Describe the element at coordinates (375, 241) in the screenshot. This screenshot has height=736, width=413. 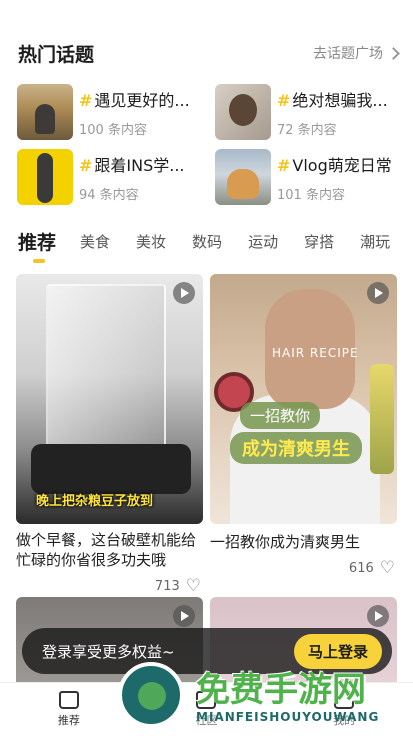
I see `tab-trendy-toys: 潮玩` at that location.